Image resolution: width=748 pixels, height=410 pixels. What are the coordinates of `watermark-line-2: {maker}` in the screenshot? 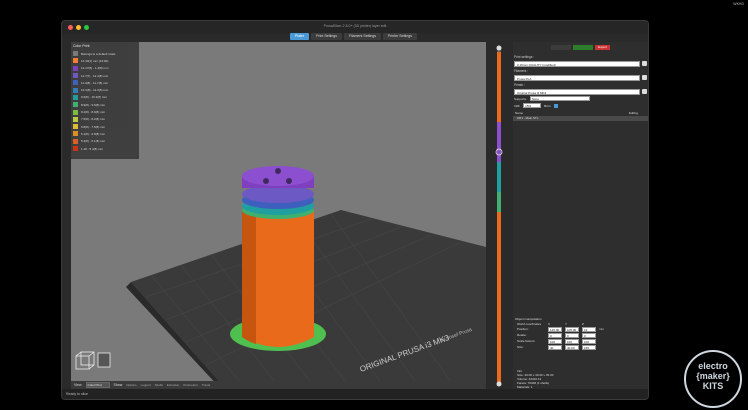 It's located at (713, 376).